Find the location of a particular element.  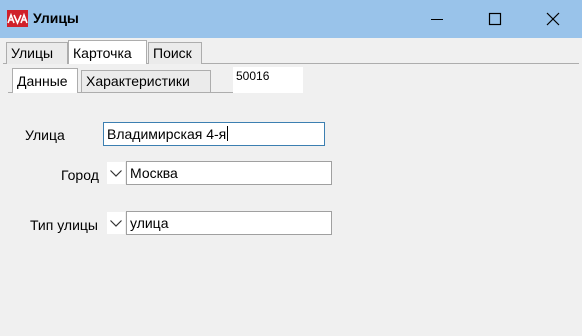

close-icon is located at coordinates (553, 19).